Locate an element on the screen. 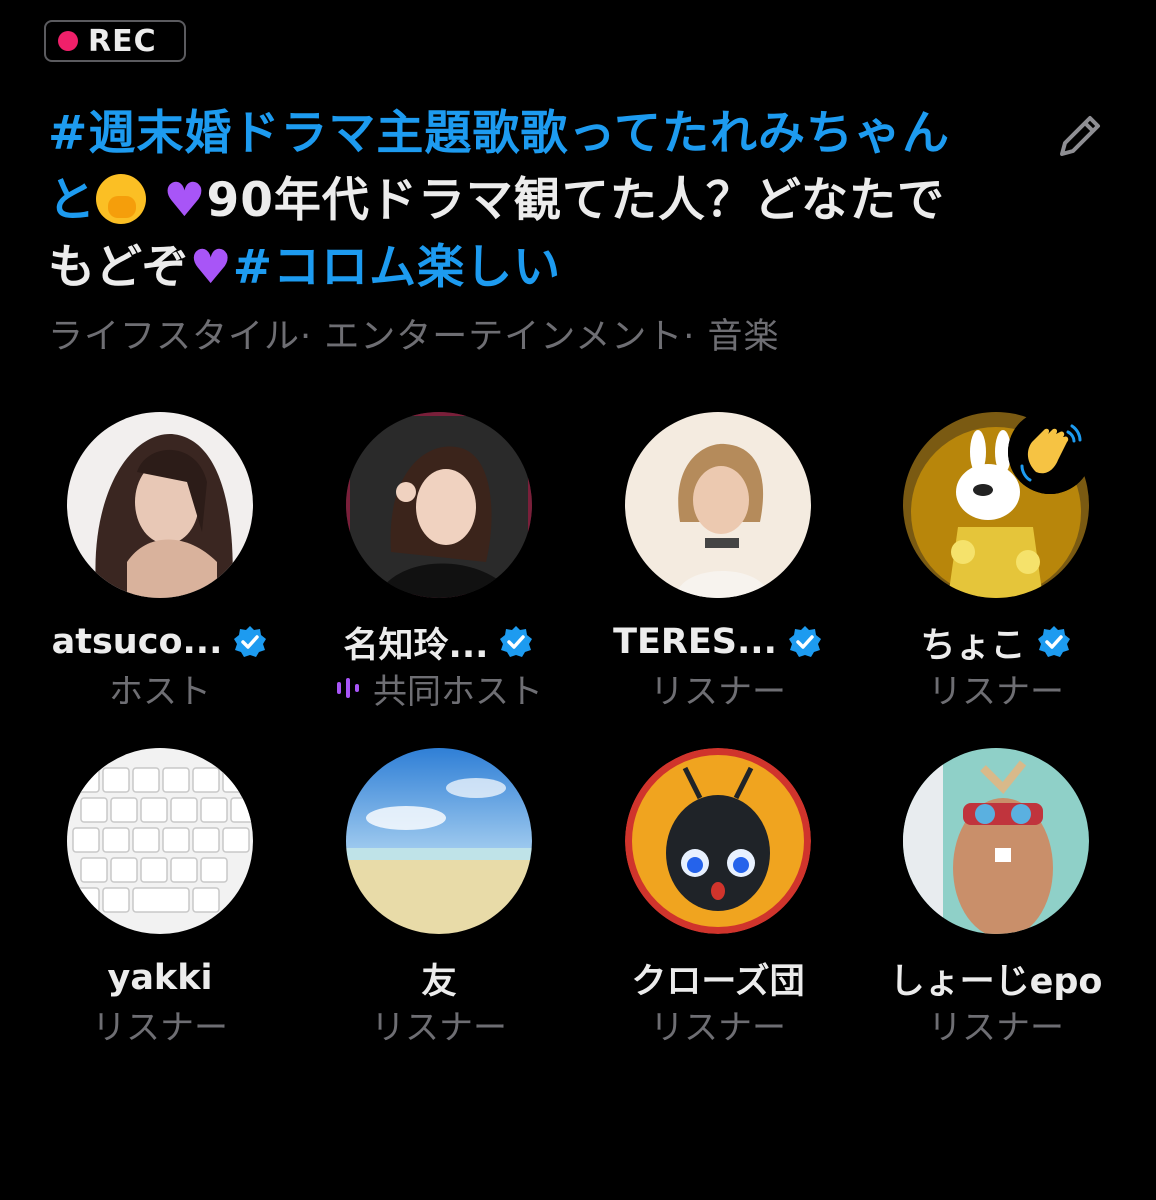  record-dot-icon is located at coordinates (68, 41).